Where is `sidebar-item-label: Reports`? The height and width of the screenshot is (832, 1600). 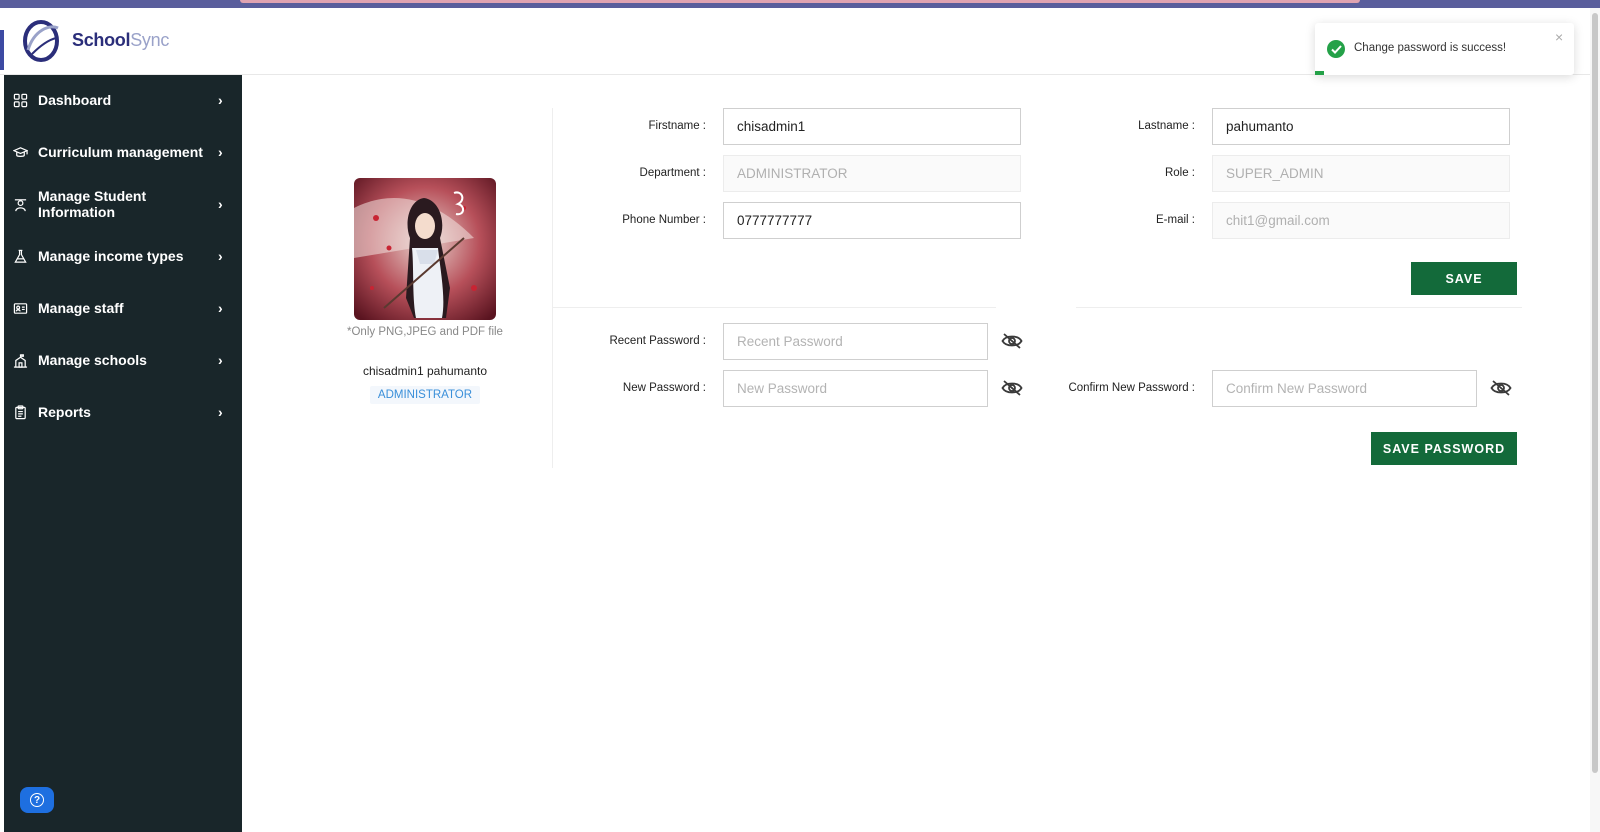
sidebar-item-label: Reports is located at coordinates (64, 412).